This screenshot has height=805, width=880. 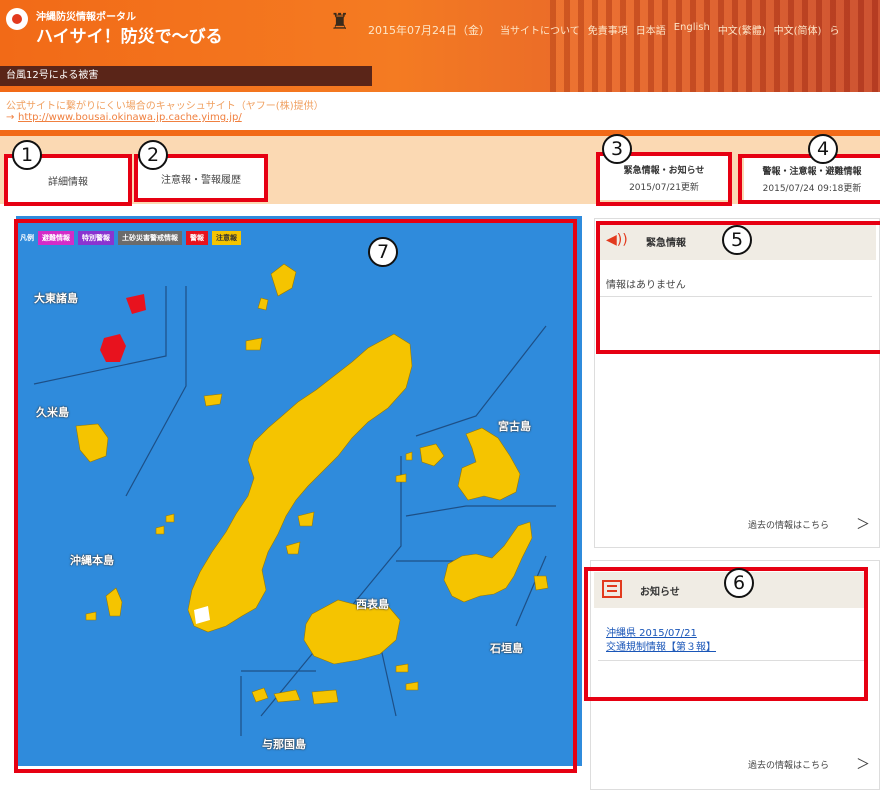 I want to click on nav-disclaimer-link: 免責事項, so click(x=608, y=29).